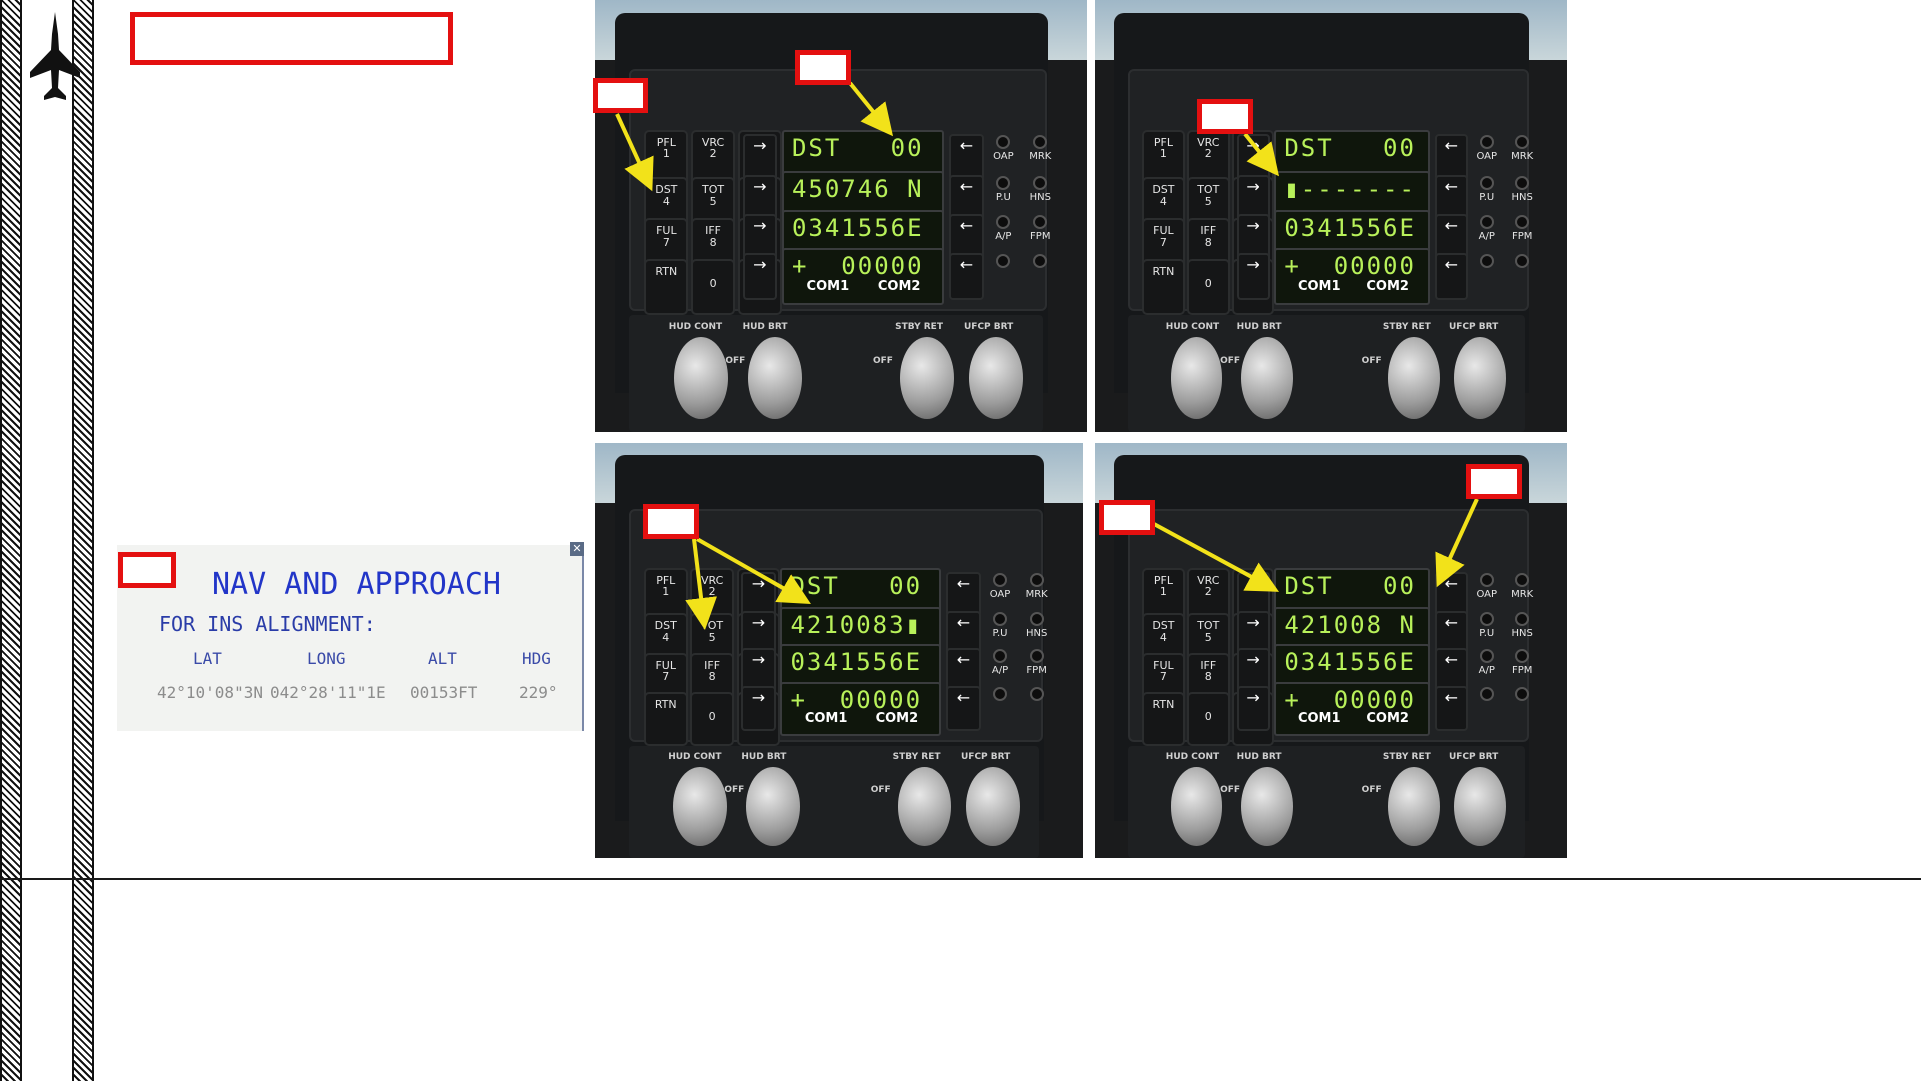  I want to click on nav-value-long: 042°28'11"1E, so click(328, 692).